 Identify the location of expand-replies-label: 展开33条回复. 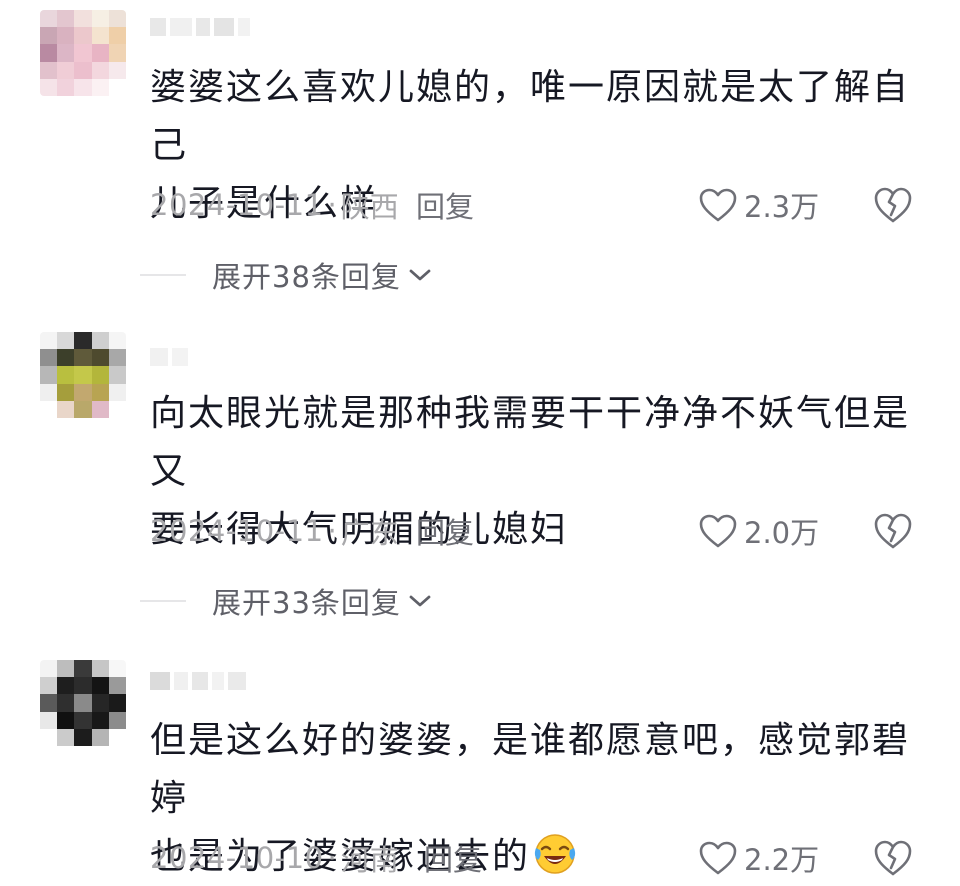
(306, 603).